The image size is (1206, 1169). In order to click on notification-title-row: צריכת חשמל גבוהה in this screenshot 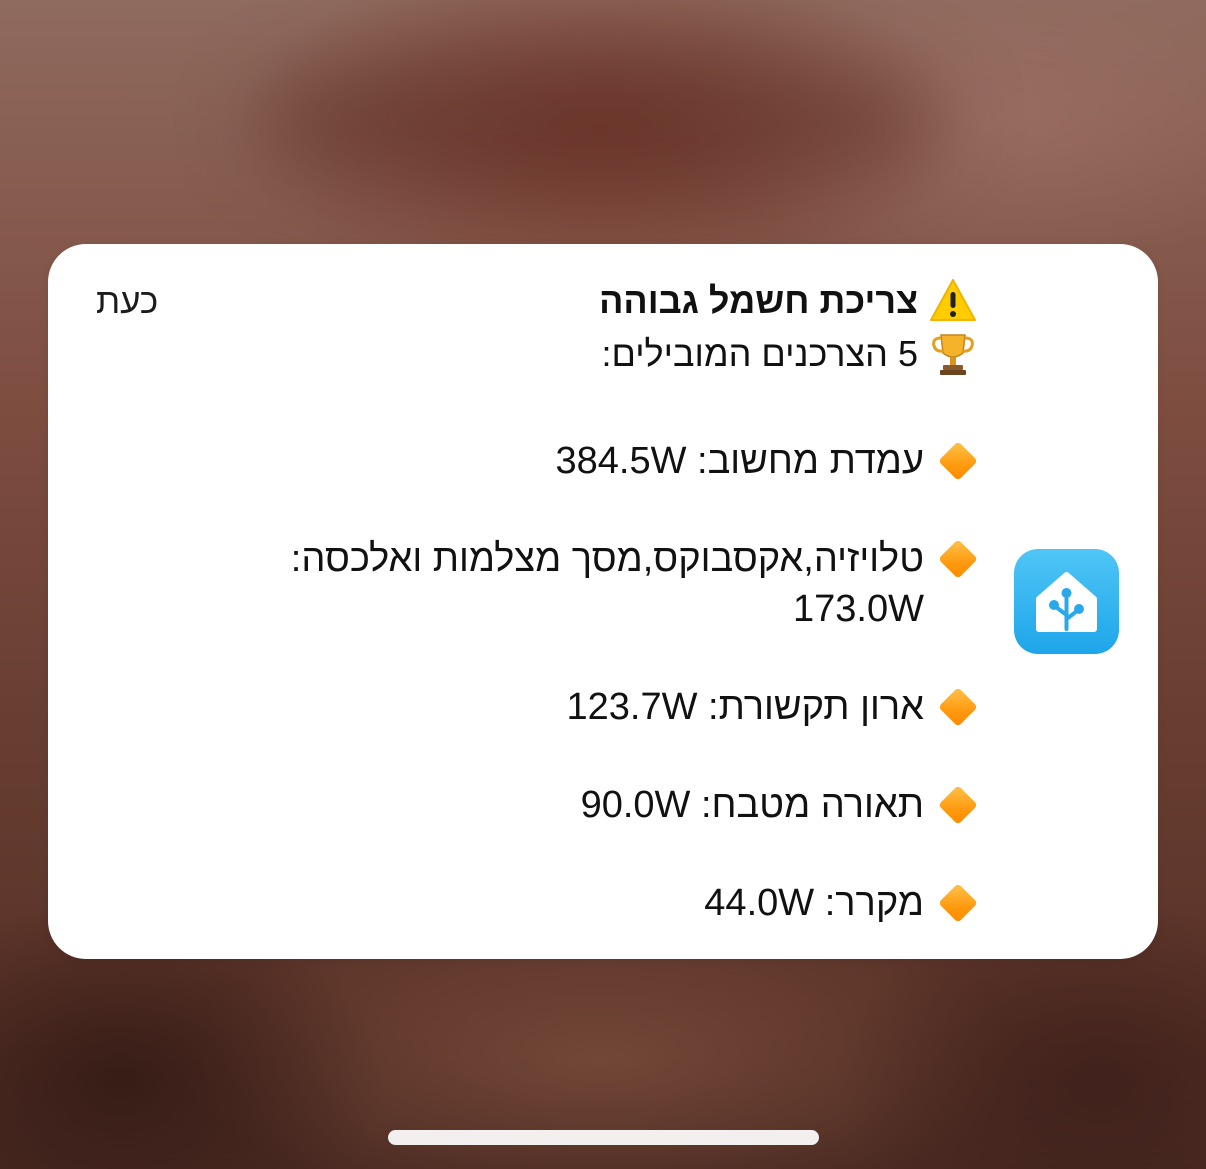, I will do `click(578, 301)`.